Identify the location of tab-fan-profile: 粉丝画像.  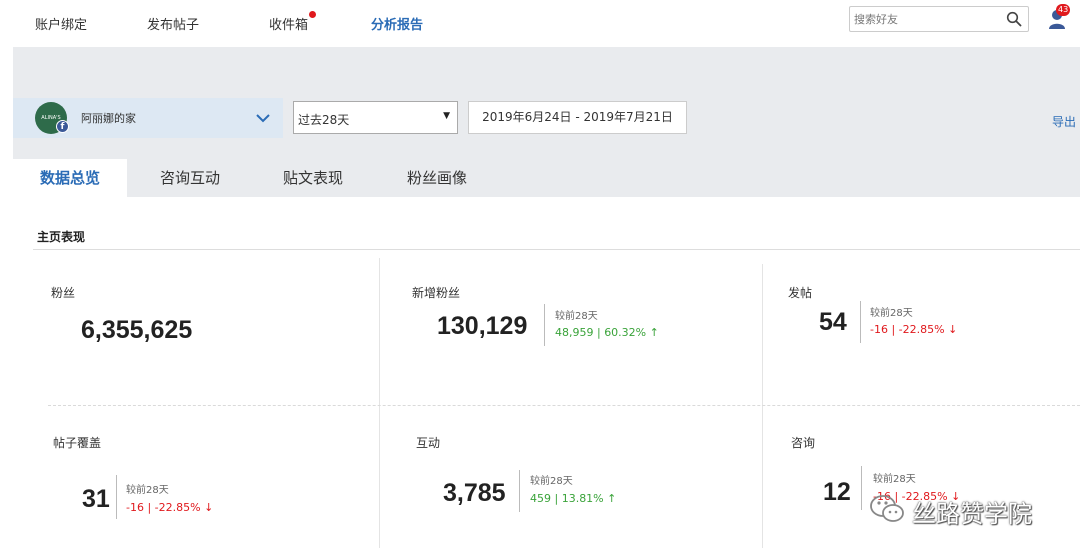
(437, 178).